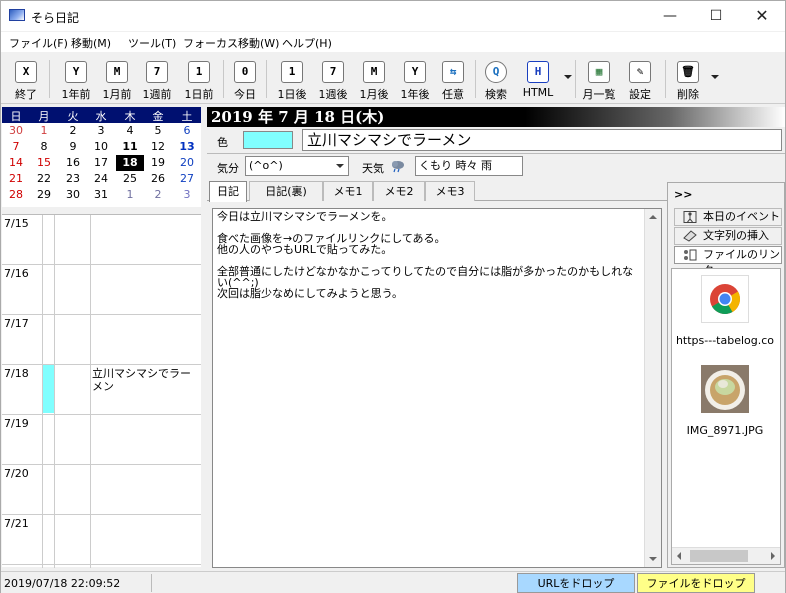 This screenshot has width=786, height=593. I want to click on calendar-day: 29, so click(44, 195).